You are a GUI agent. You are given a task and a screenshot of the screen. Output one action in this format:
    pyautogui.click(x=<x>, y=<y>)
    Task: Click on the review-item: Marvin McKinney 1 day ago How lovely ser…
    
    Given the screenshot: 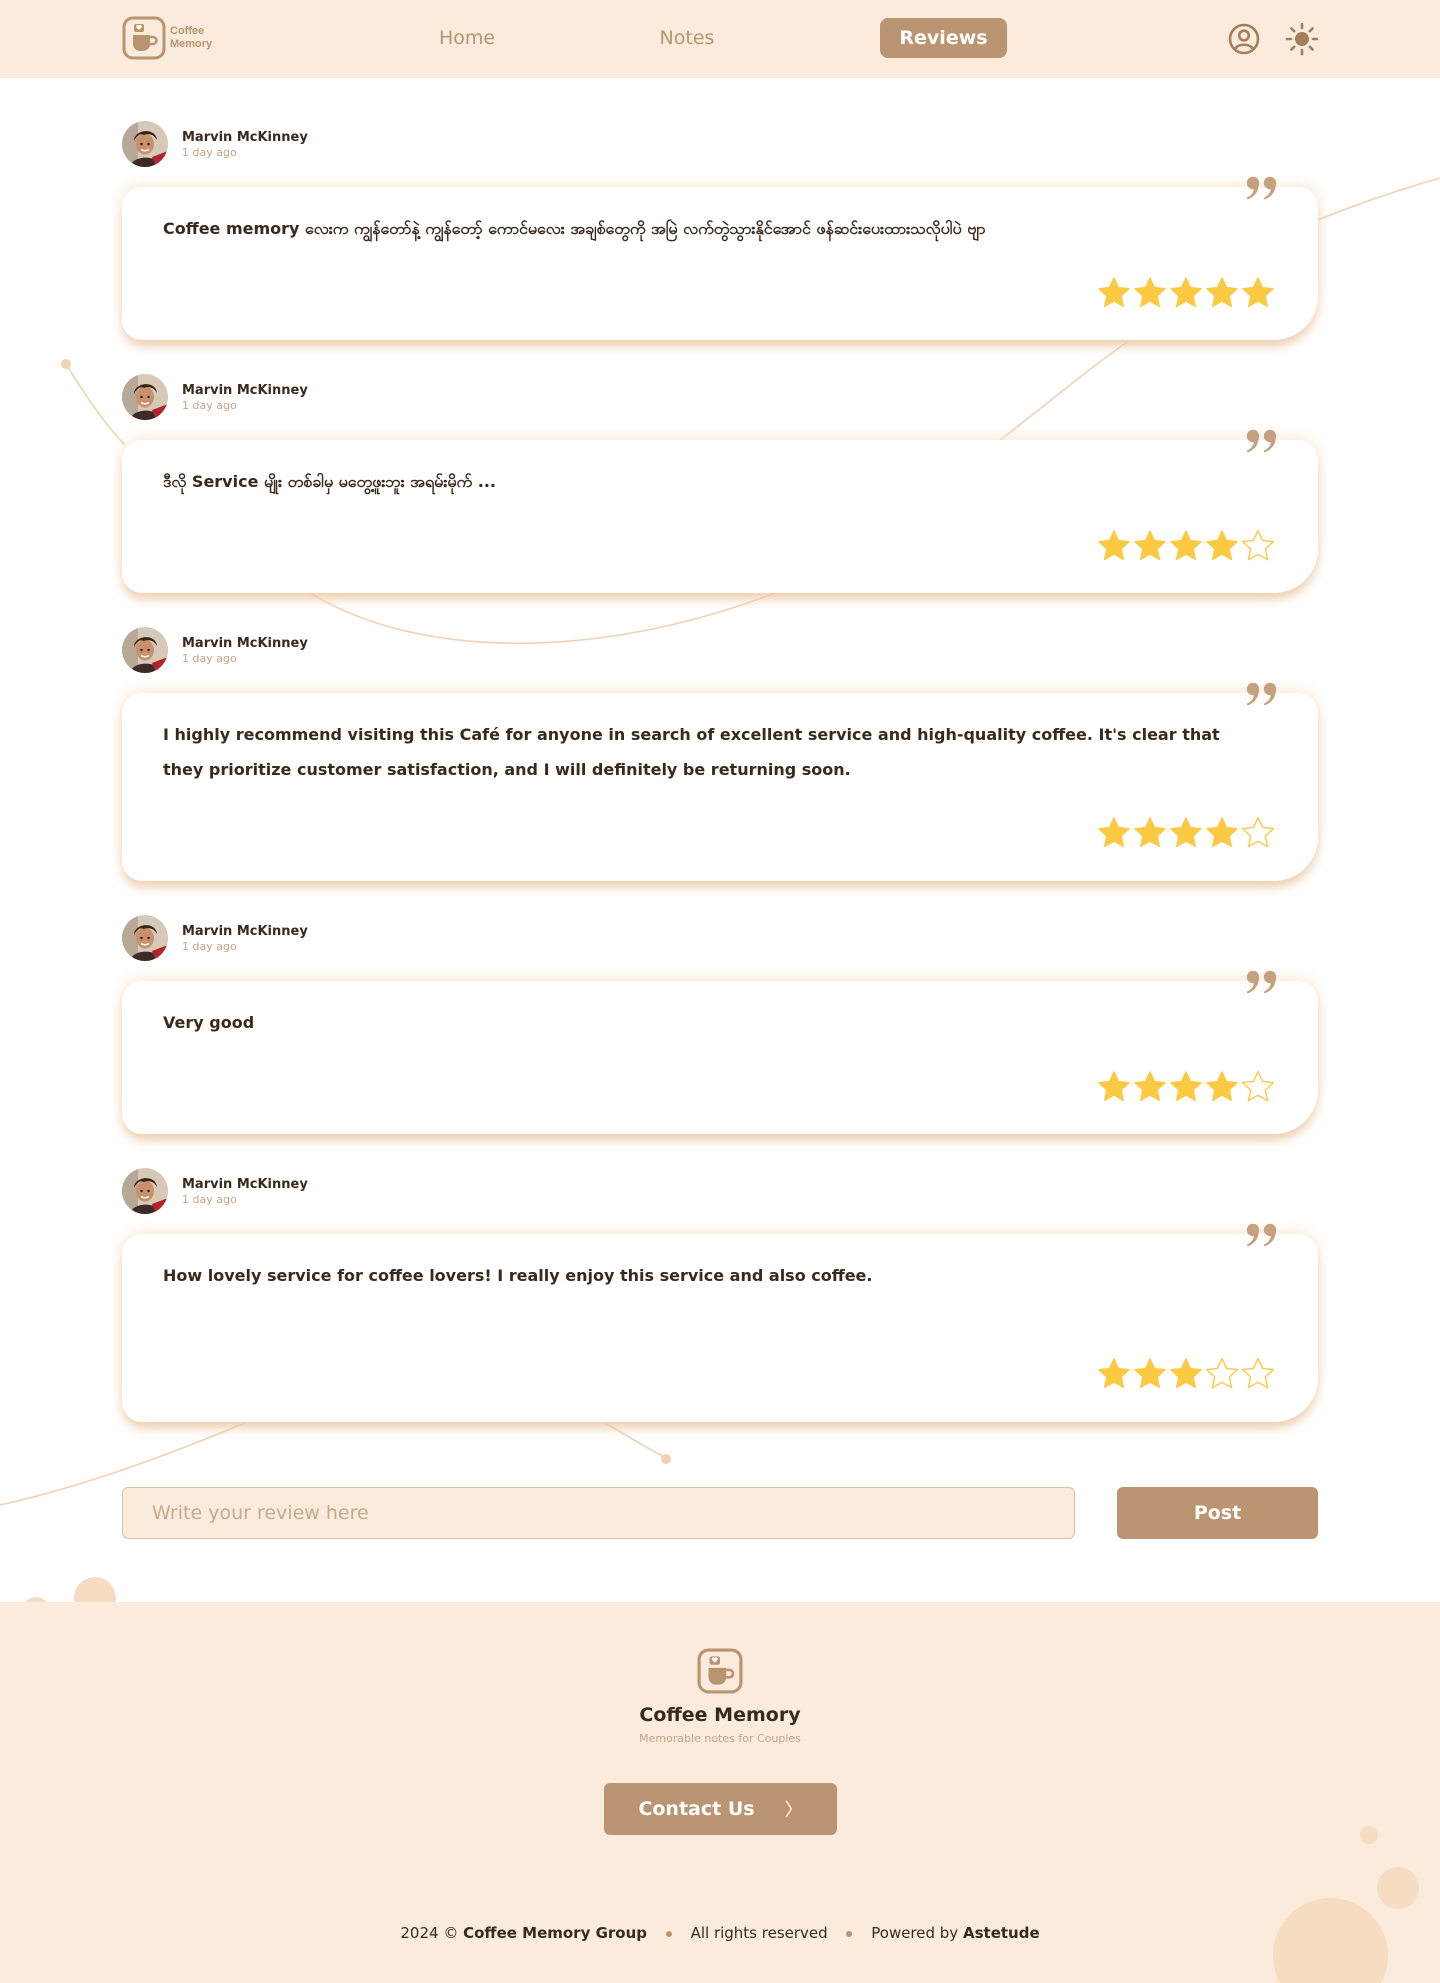 What is the action you would take?
    pyautogui.click(x=720, y=1297)
    